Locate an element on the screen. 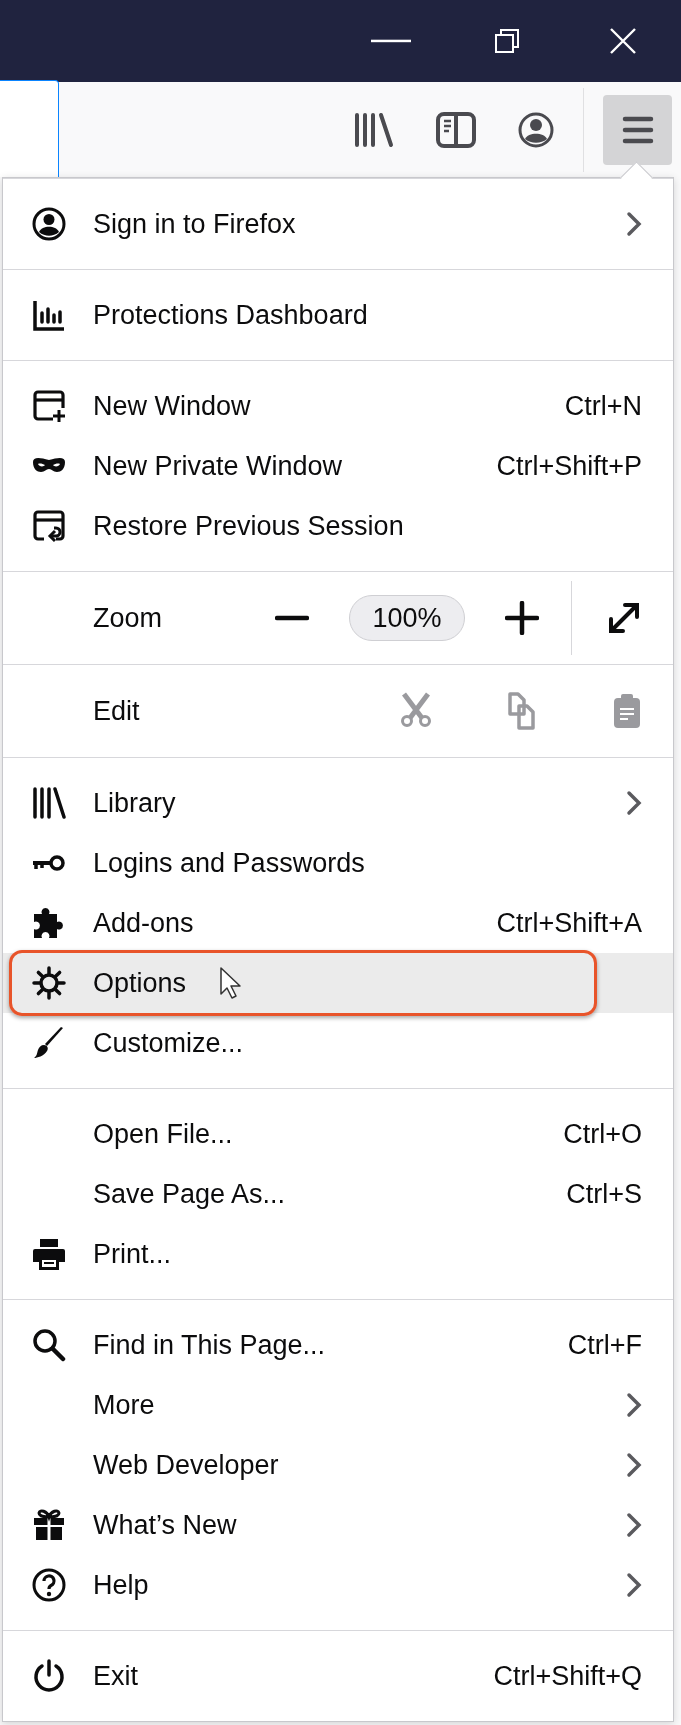 The width and height of the screenshot is (681, 1725). address-field is located at coordinates (29, 128).